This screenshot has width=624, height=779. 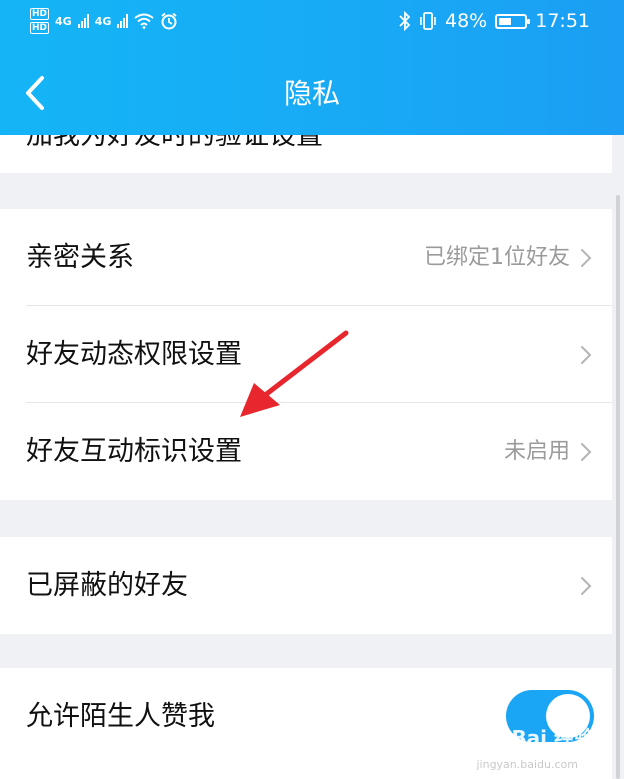 I want to click on row-label: 好友动态权限设置, so click(x=134, y=354).